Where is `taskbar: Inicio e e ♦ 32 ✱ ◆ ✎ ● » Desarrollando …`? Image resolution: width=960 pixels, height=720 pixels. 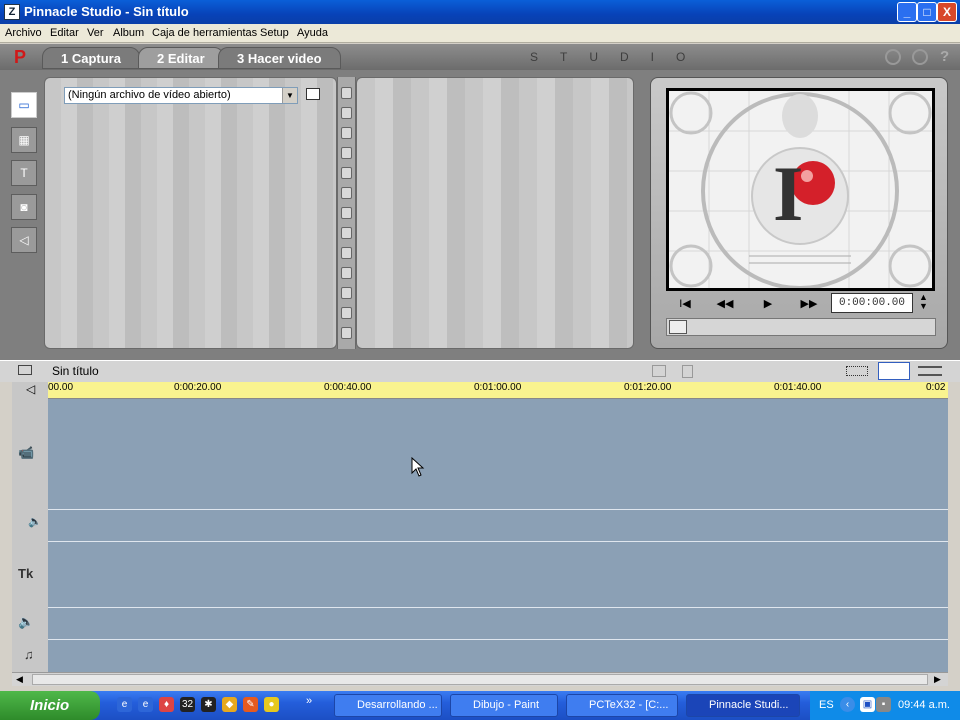
taskbar: Inicio e e ♦ 32 ✱ ◆ ✎ ● » Desarrollando … is located at coordinates (480, 705).